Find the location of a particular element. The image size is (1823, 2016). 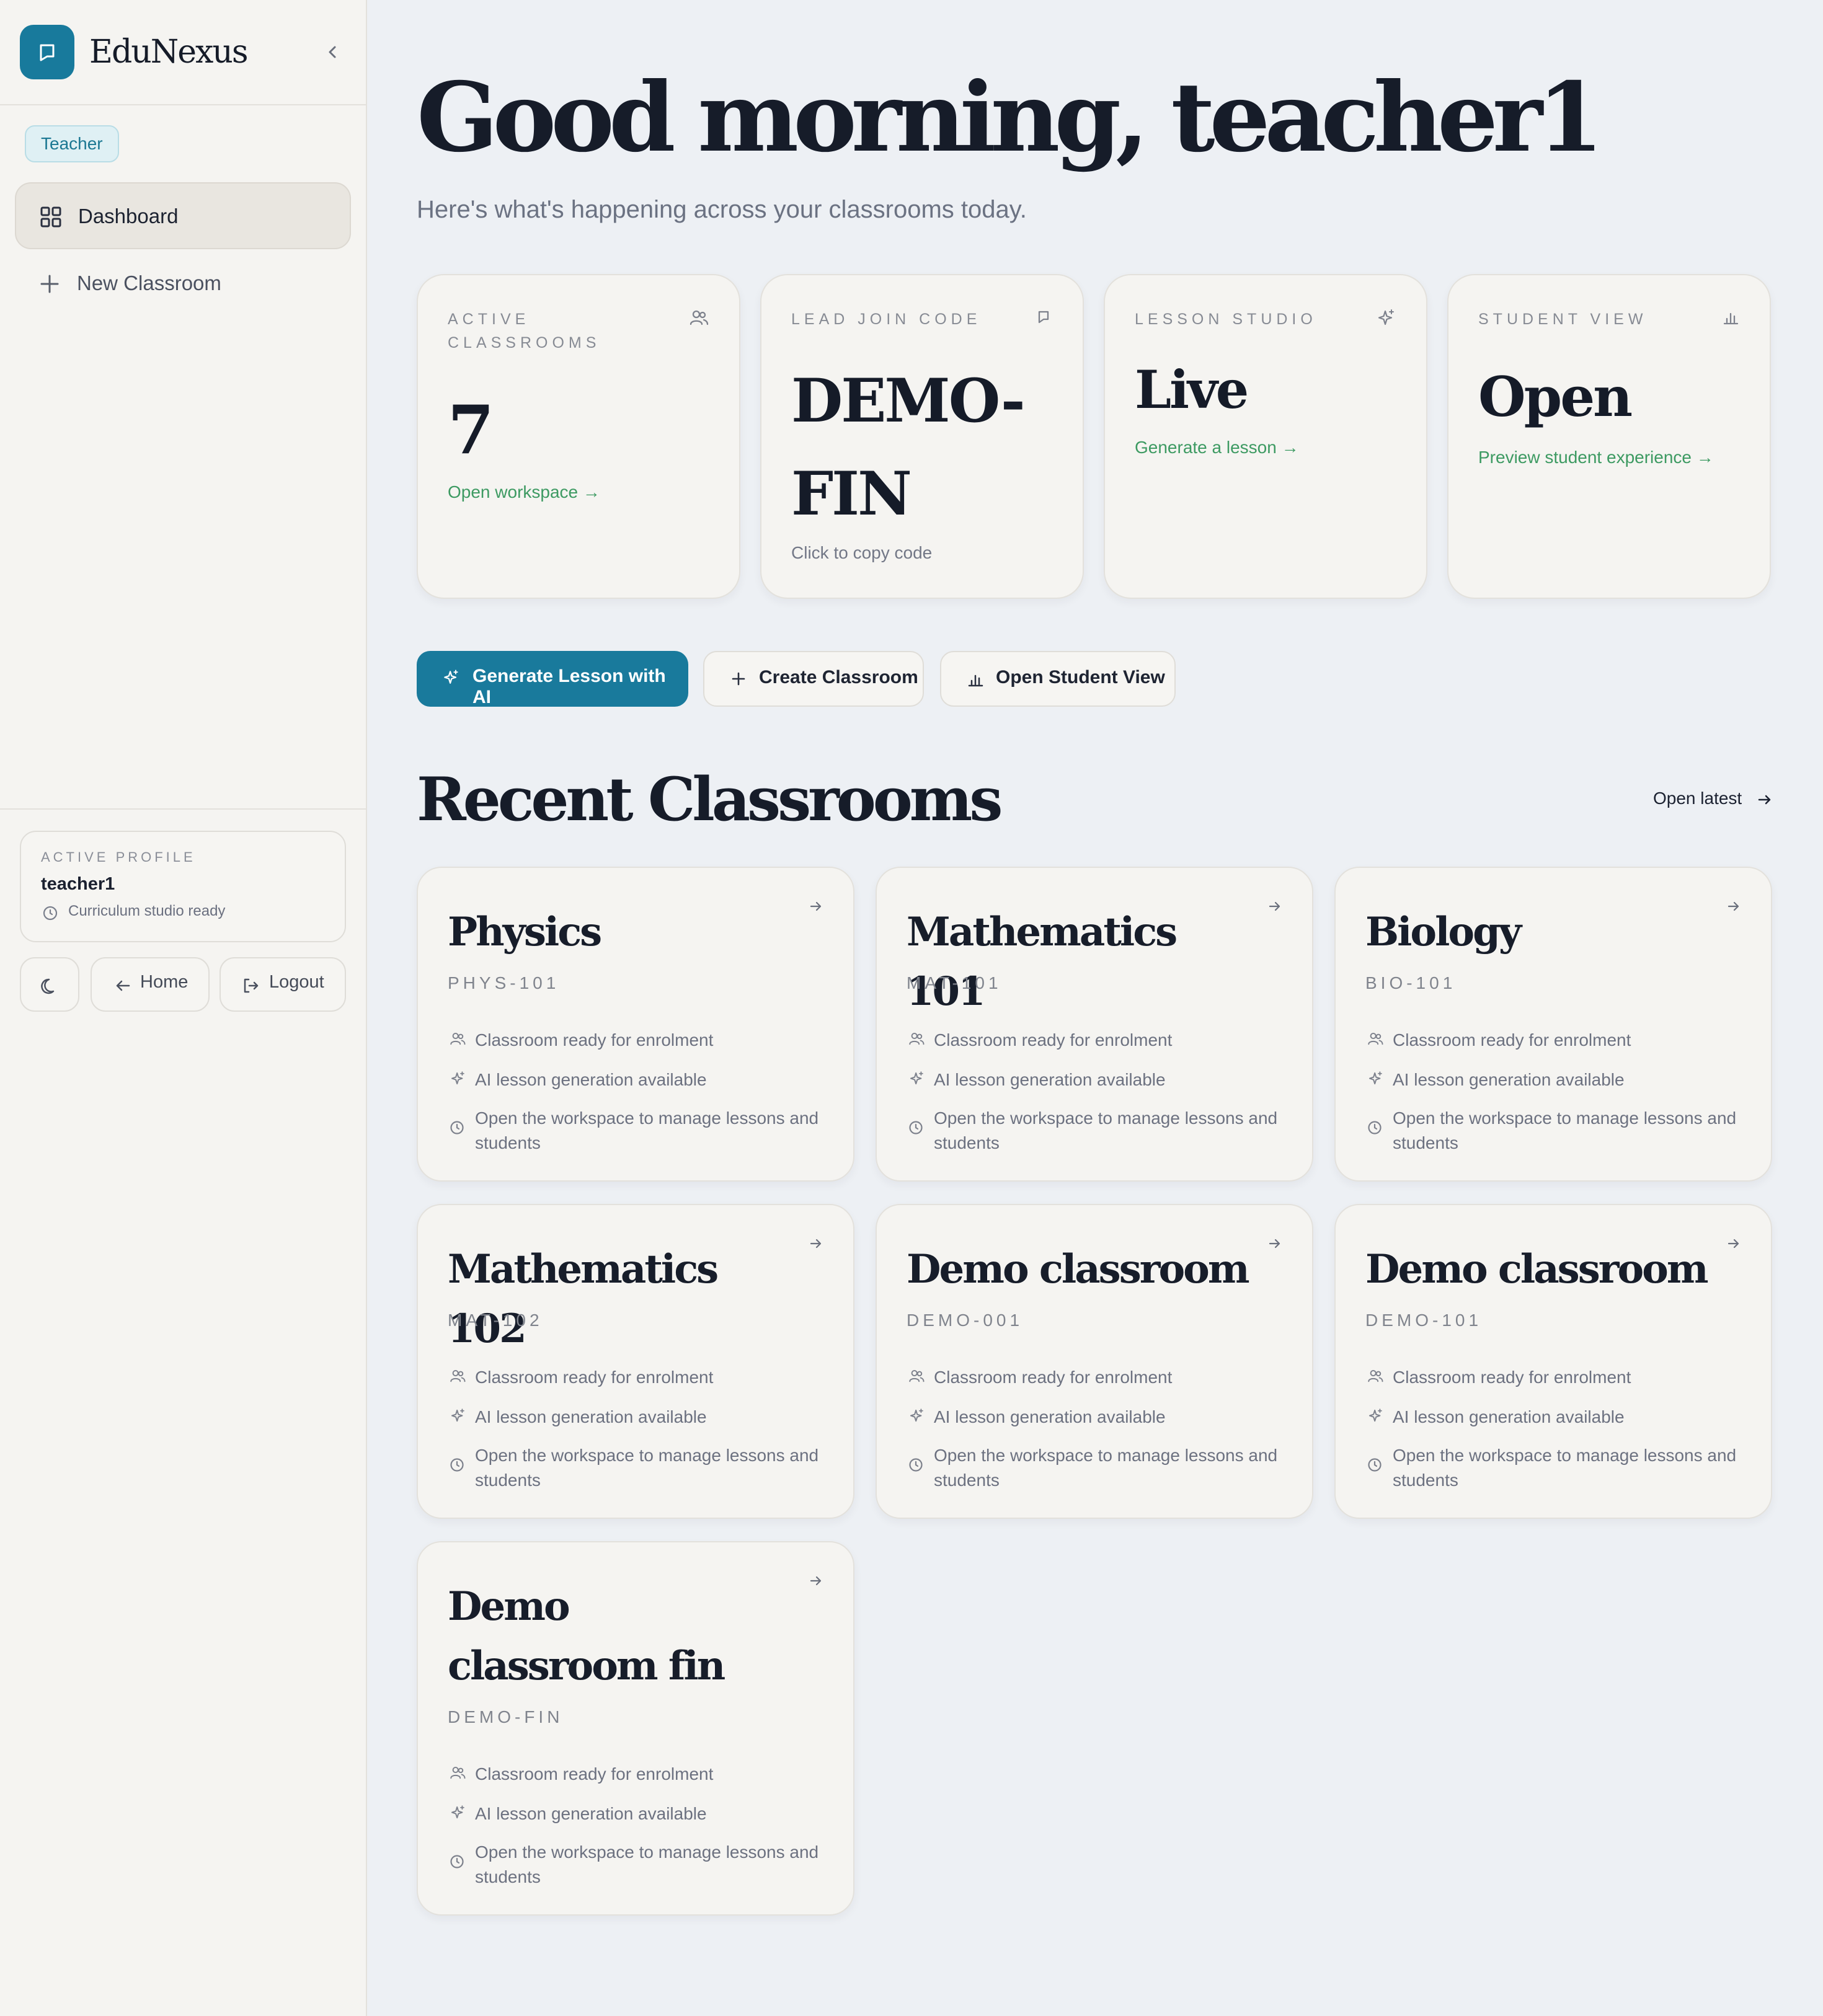

nav-label: Dashboard is located at coordinates (128, 216).